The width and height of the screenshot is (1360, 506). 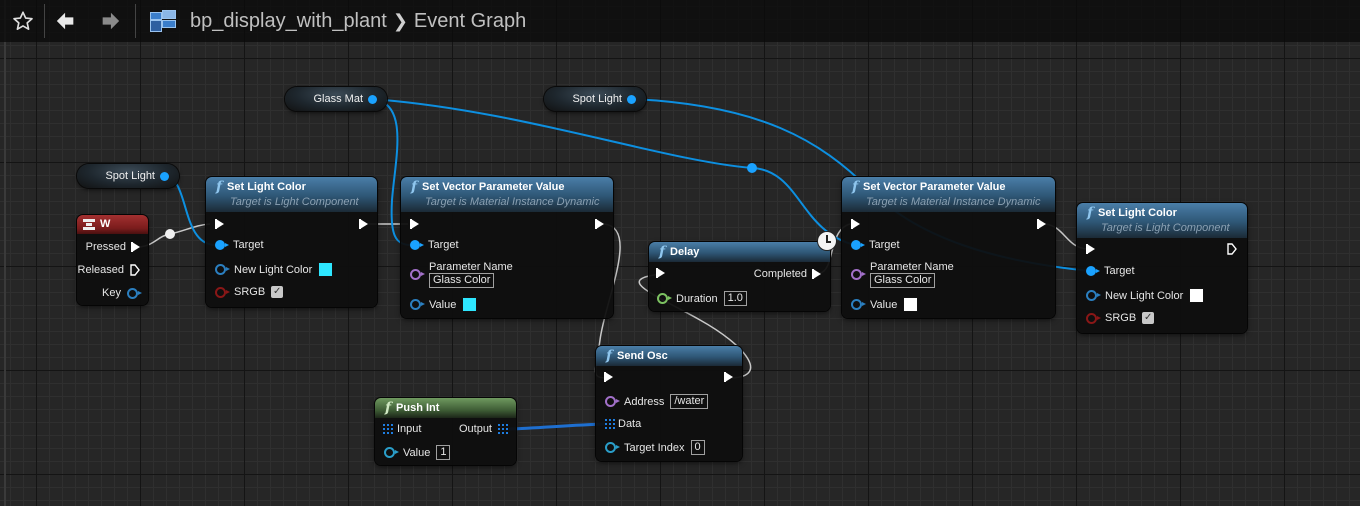 I want to click on panel-edge, so click(x=5, y=253).